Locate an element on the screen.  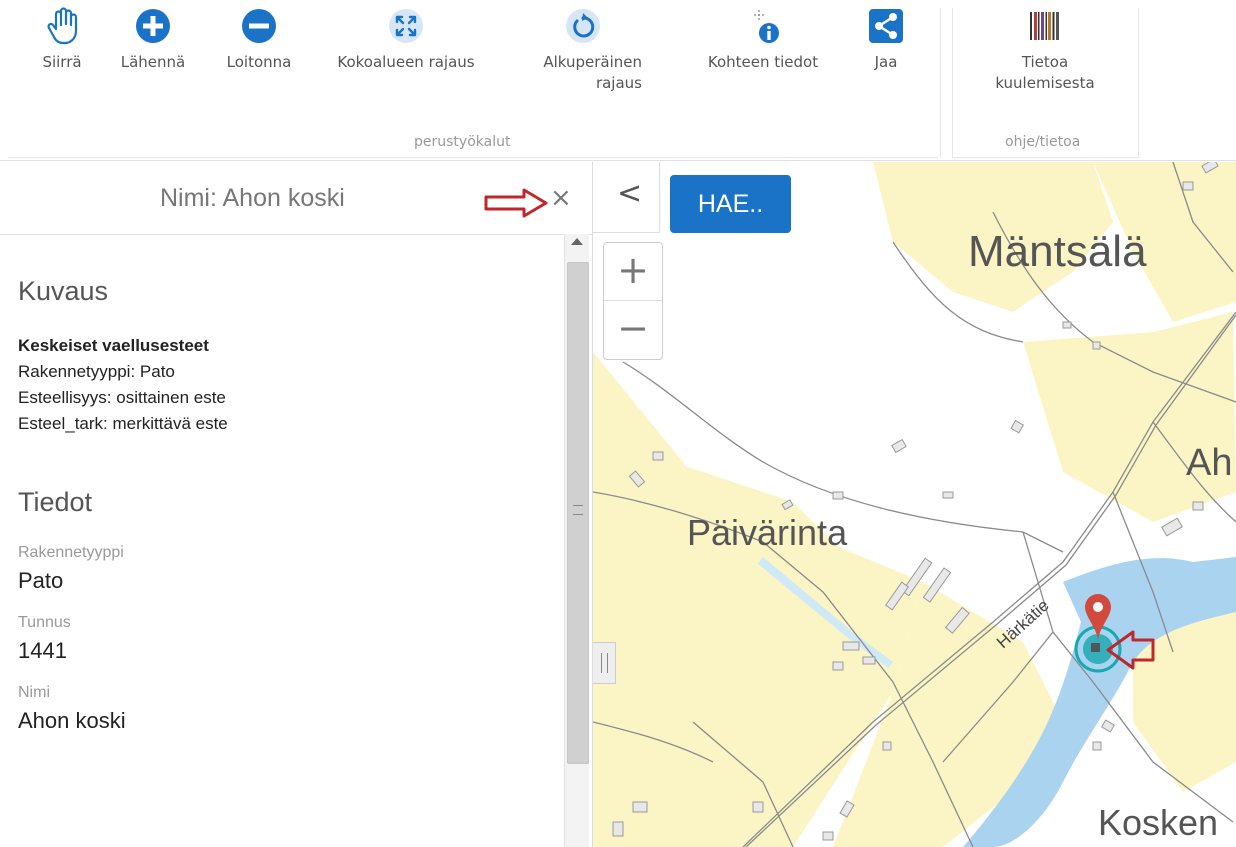
tool-label: Loitonna is located at coordinates (259, 62).